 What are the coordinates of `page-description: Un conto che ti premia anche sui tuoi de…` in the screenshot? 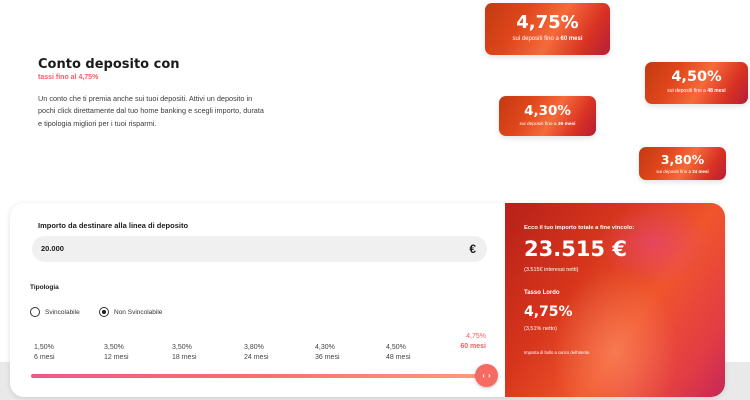 It's located at (151, 111).